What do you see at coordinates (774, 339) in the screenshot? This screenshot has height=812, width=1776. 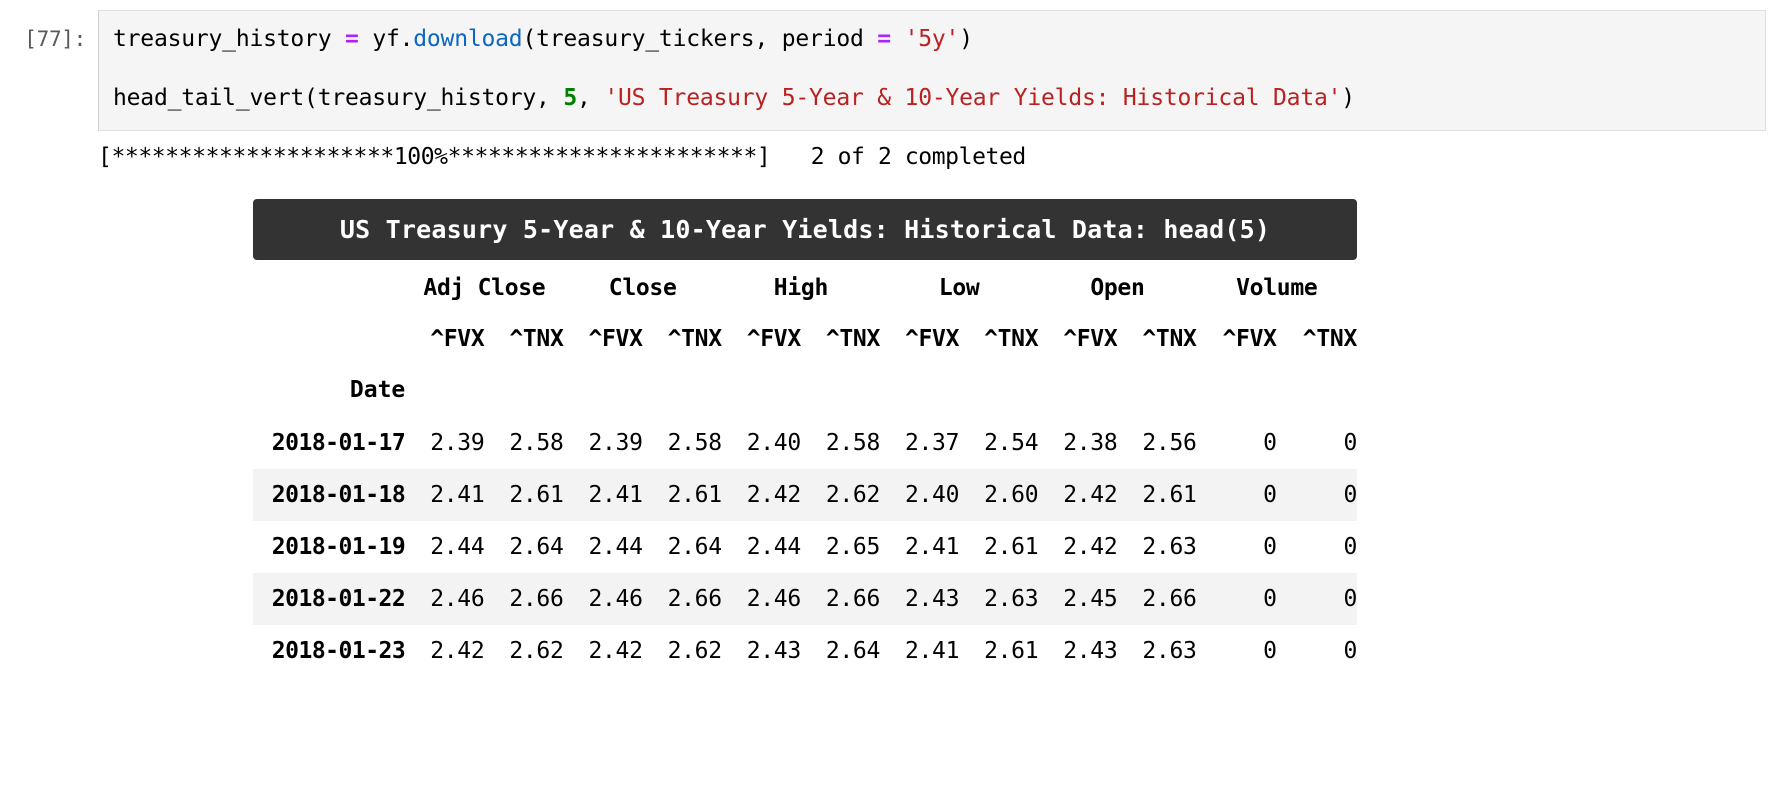 I see `ticker-header-4: ^FVX` at bounding box center [774, 339].